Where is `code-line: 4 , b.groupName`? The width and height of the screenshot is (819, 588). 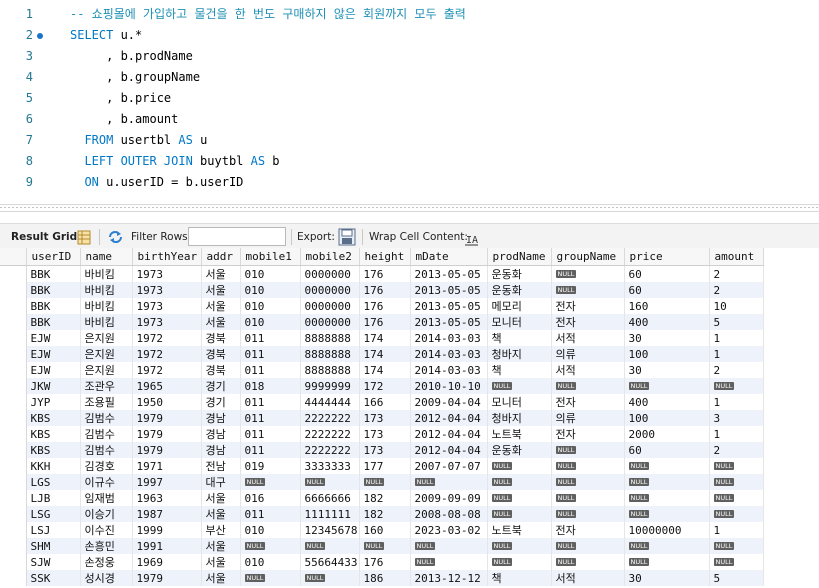
code-line: 4 , b.groupName is located at coordinates (409, 77).